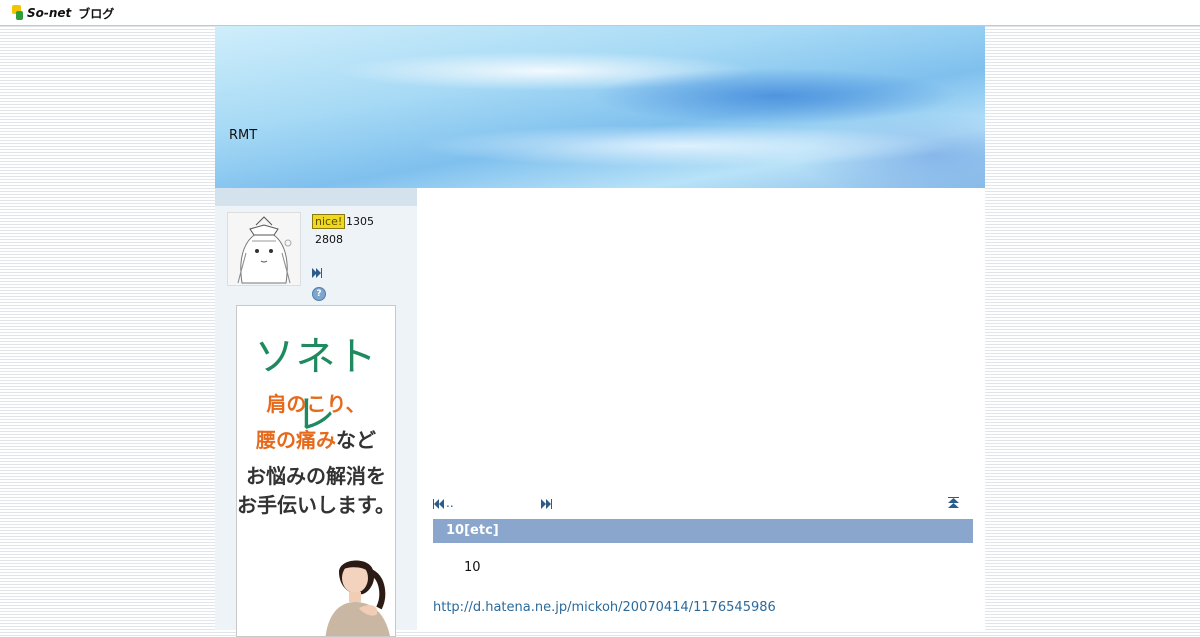  What do you see at coordinates (243, 135) in the screenshot?
I see `blog-title: RMT` at bounding box center [243, 135].